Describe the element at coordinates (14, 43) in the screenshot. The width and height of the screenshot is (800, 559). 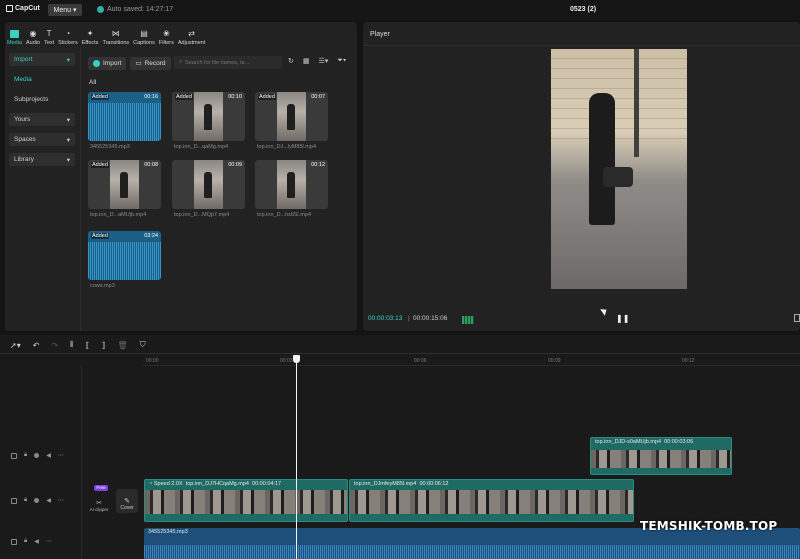
I see `tab-label: Media` at that location.